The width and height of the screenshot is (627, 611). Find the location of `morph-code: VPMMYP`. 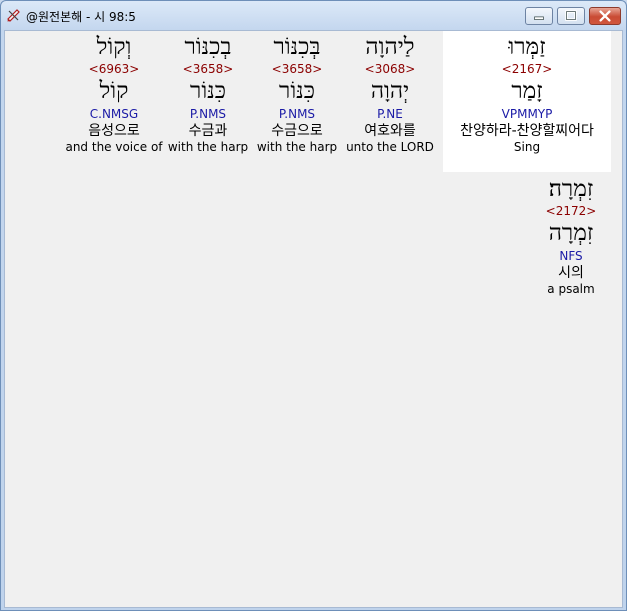

morph-code: VPMMYP is located at coordinates (527, 114).